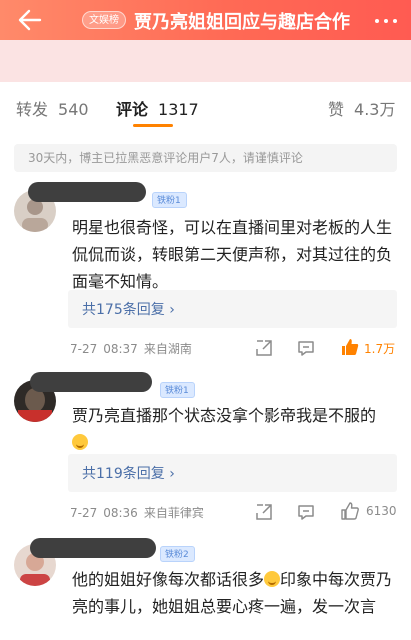 This screenshot has height=640, width=411. I want to click on like-count: 1.7万, so click(380, 349).